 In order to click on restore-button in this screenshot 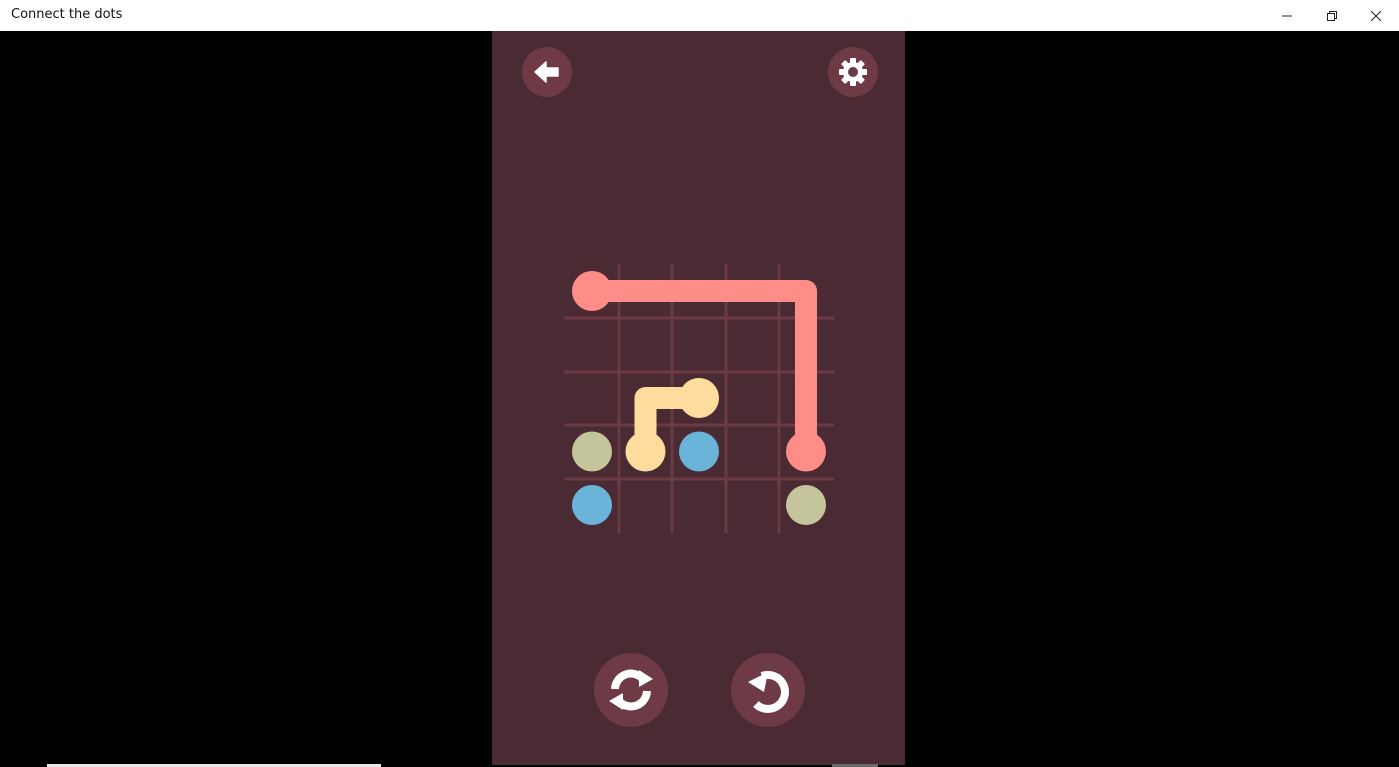, I will do `click(1332, 15)`.